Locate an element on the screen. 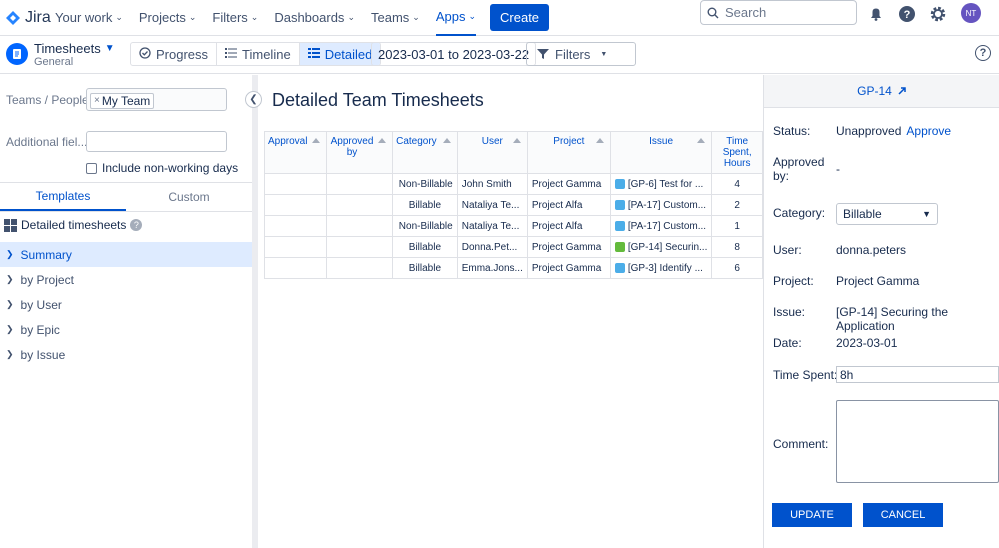 Image resolution: width=999 pixels, height=548 pixels. nav-dashboards: Dashboards ⌄ is located at coordinates (314, 17).